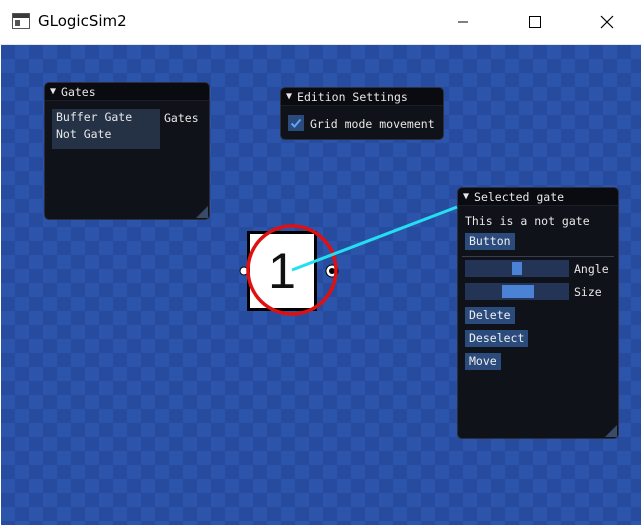 The image size is (642, 526). I want to click on link-line, so click(374, 238).